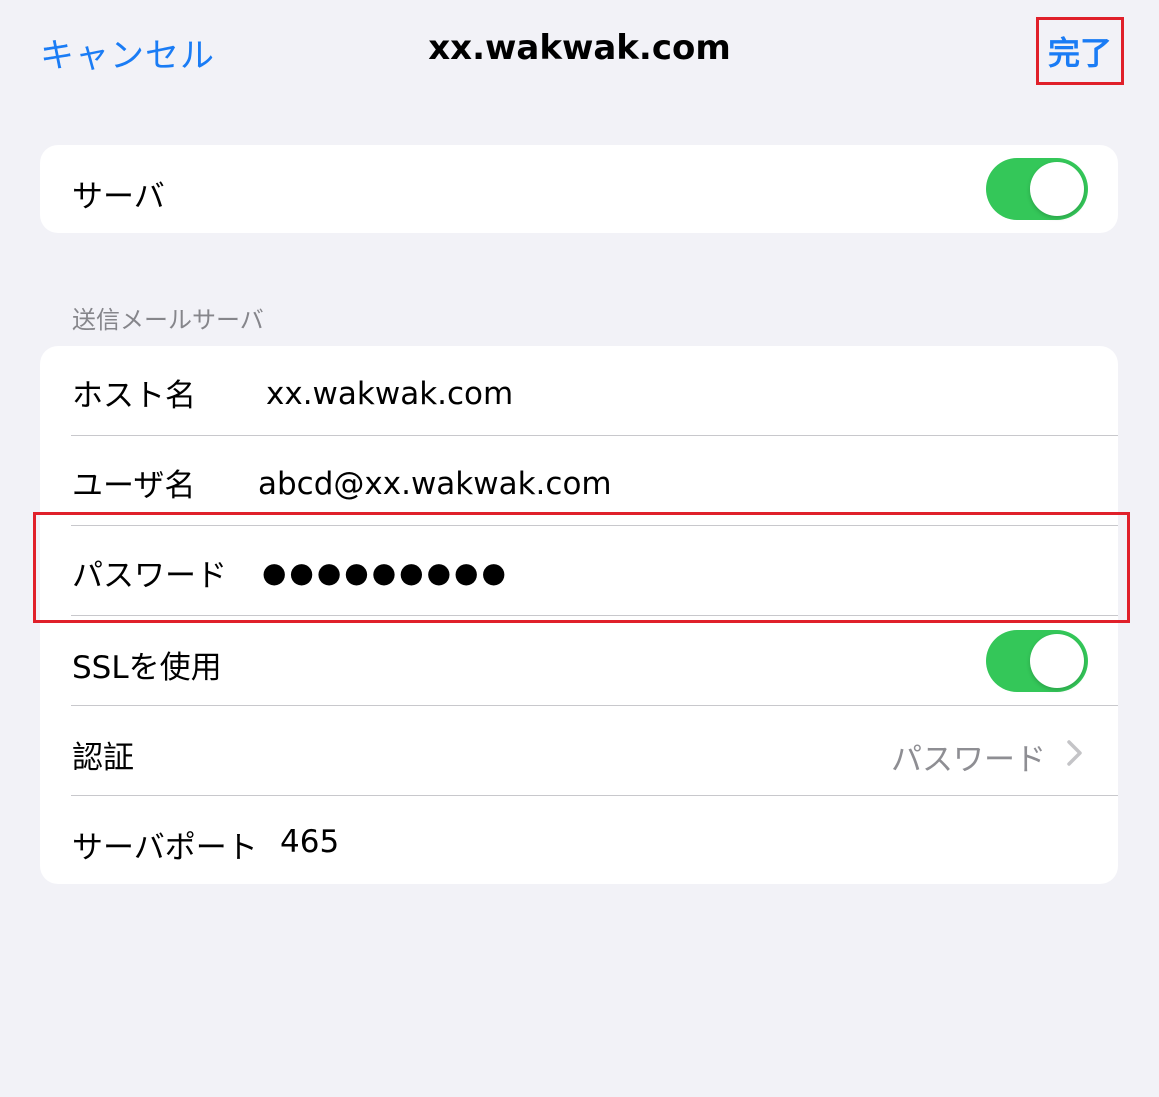 The height and width of the screenshot is (1097, 1159). I want to click on done-button: 完了, so click(1080, 51).